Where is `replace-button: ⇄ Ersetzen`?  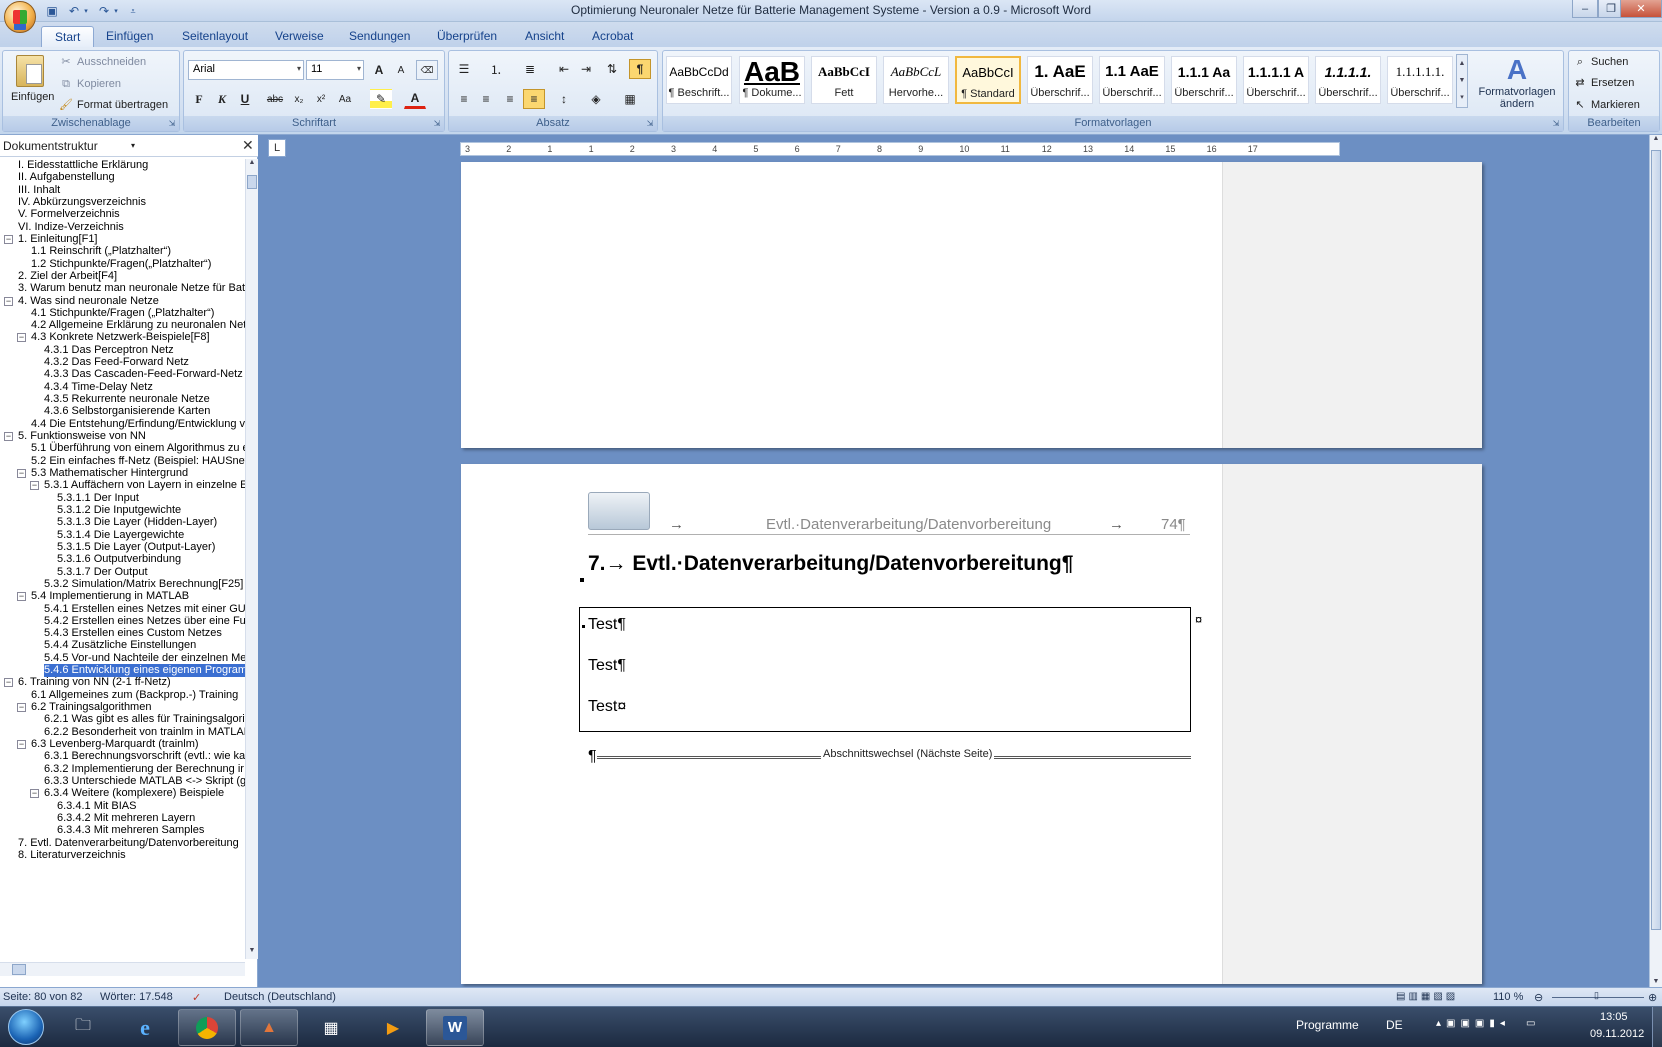
replace-button: ⇄ Ersetzen is located at coordinates (1603, 83).